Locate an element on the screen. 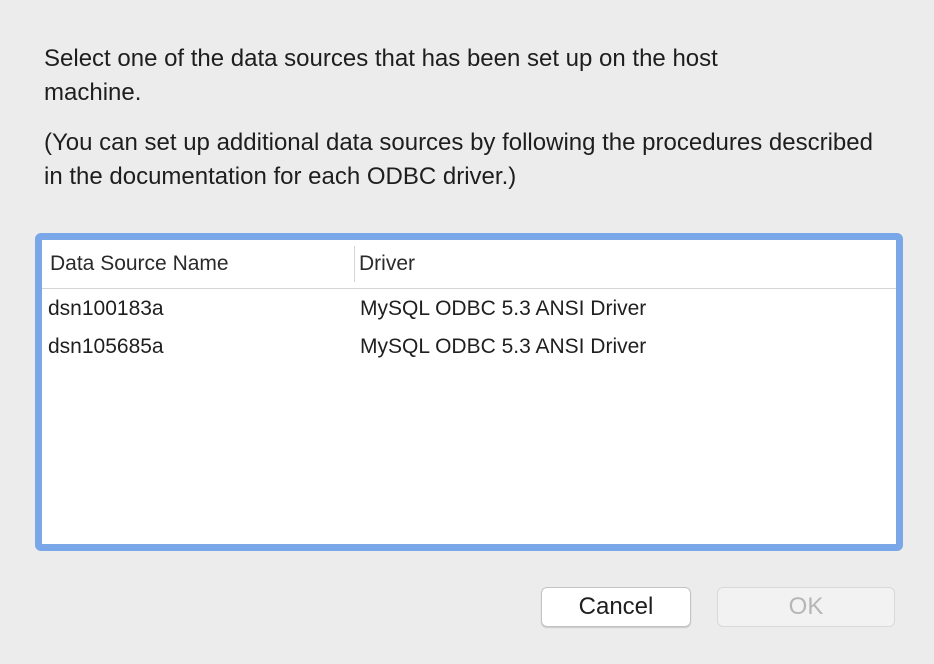 This screenshot has height=664, width=934. cell-data-source-name: dsn105685a is located at coordinates (106, 346).